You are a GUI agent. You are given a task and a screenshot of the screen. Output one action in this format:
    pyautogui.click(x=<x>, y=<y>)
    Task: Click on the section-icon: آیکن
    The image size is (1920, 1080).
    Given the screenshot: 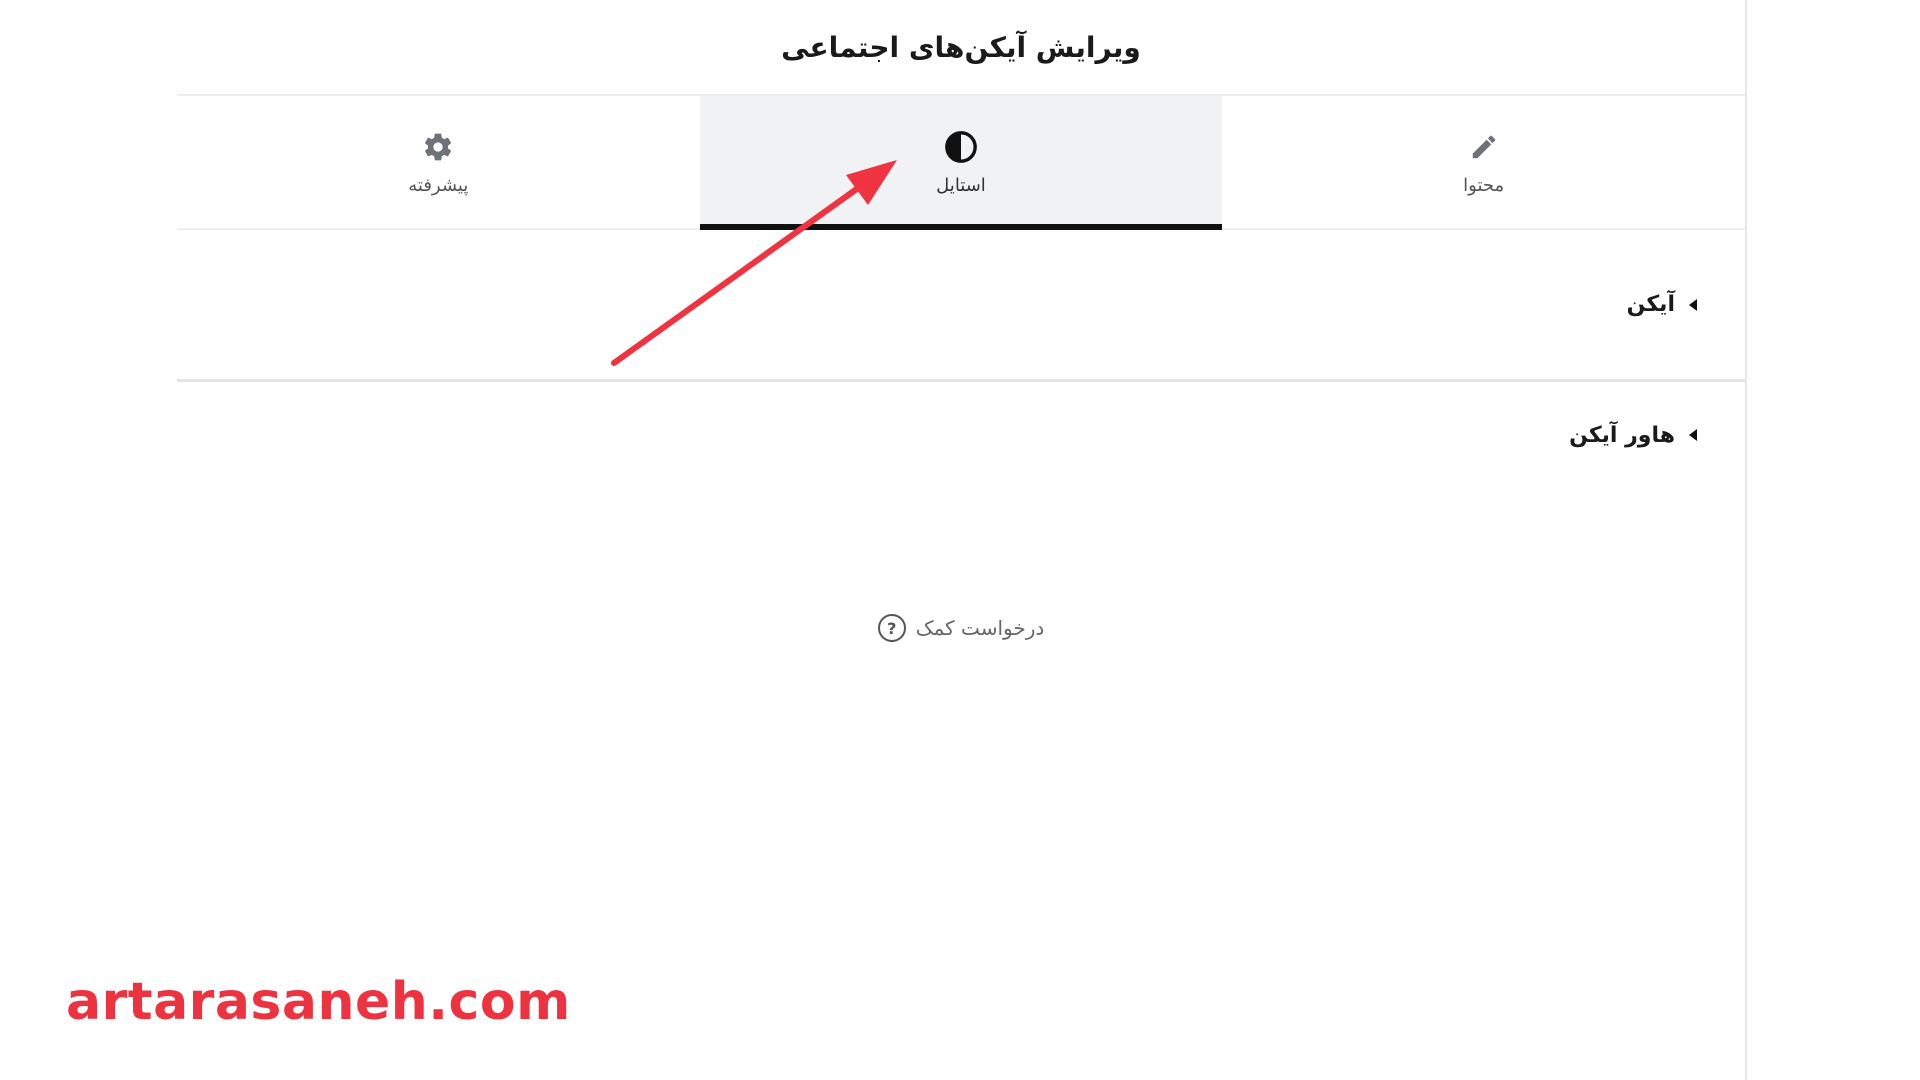 What is the action you would take?
    pyautogui.click(x=961, y=306)
    